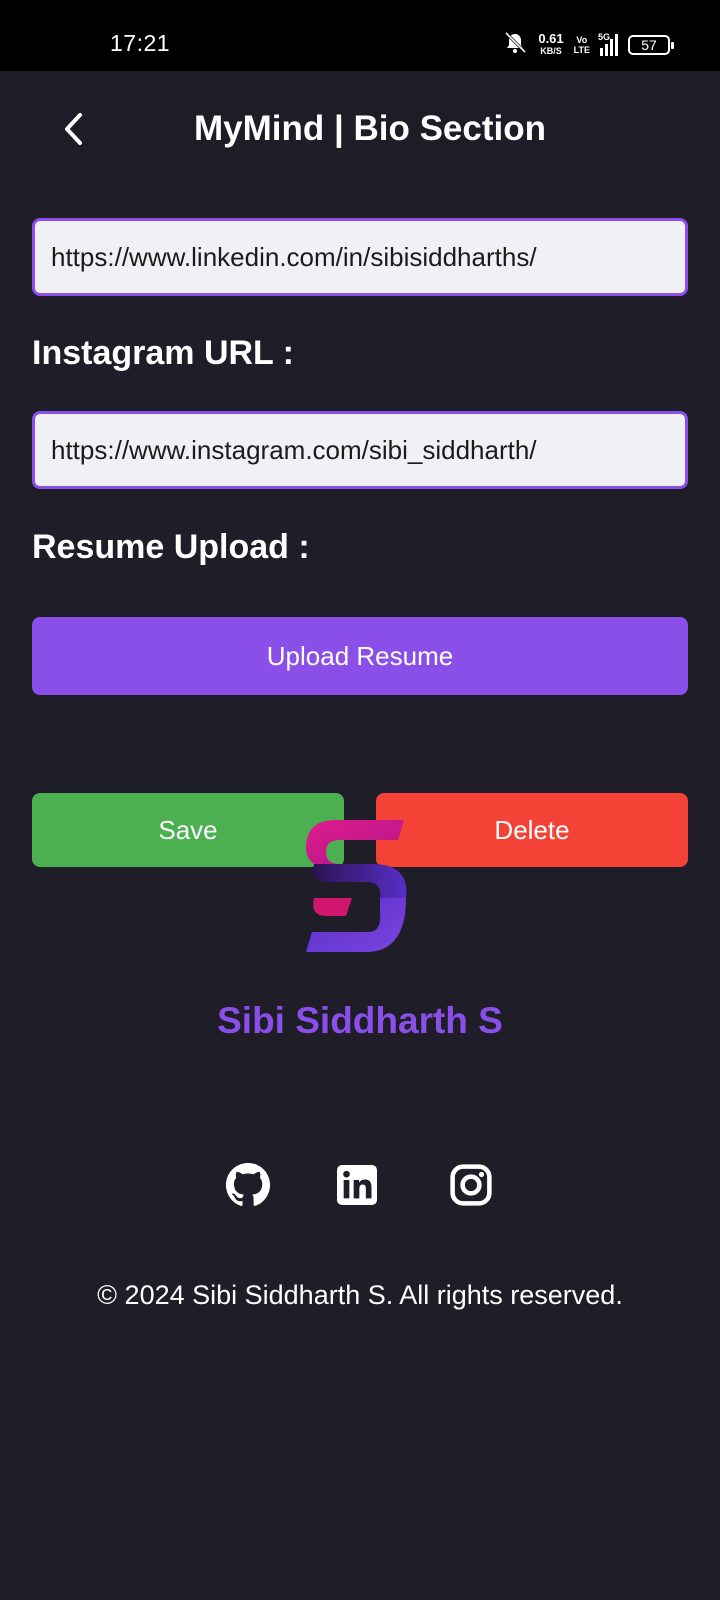  Describe the element at coordinates (515, 45) in the screenshot. I see `muted-bell-icon` at that location.